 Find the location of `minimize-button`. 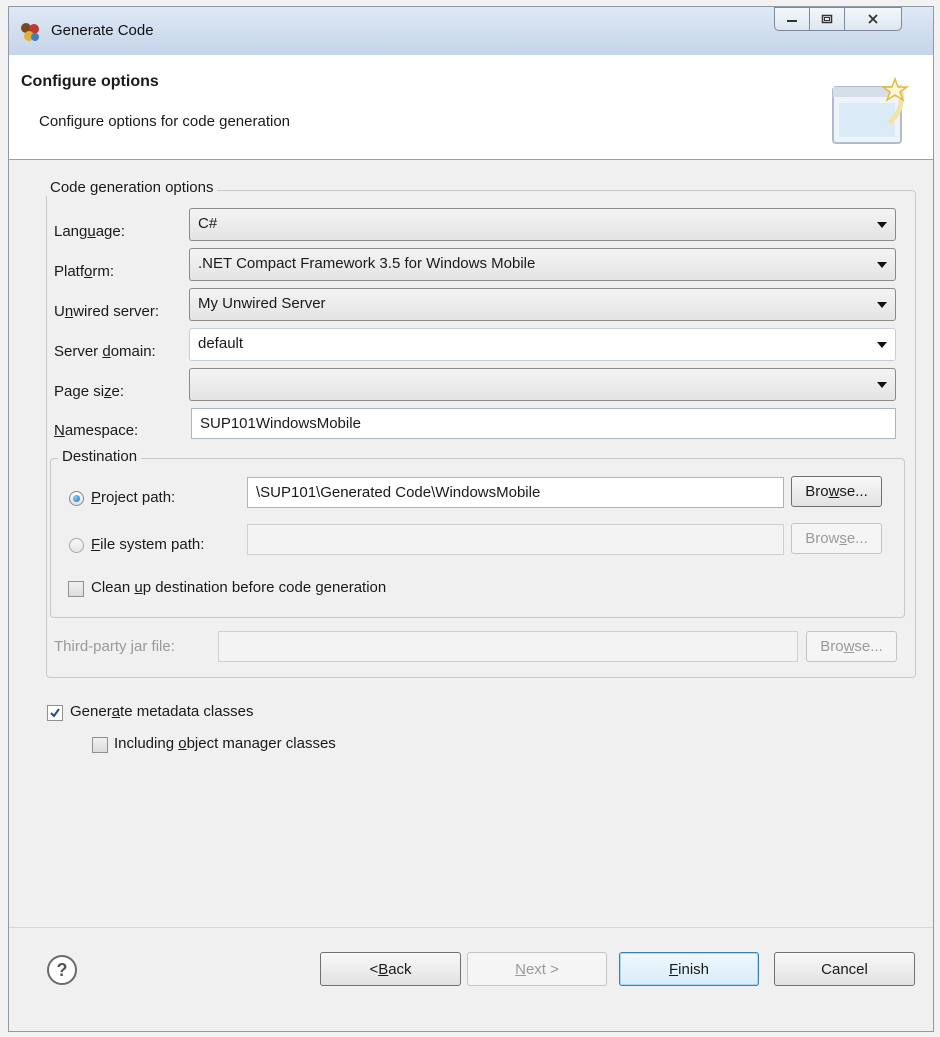

minimize-button is located at coordinates (792, 19).